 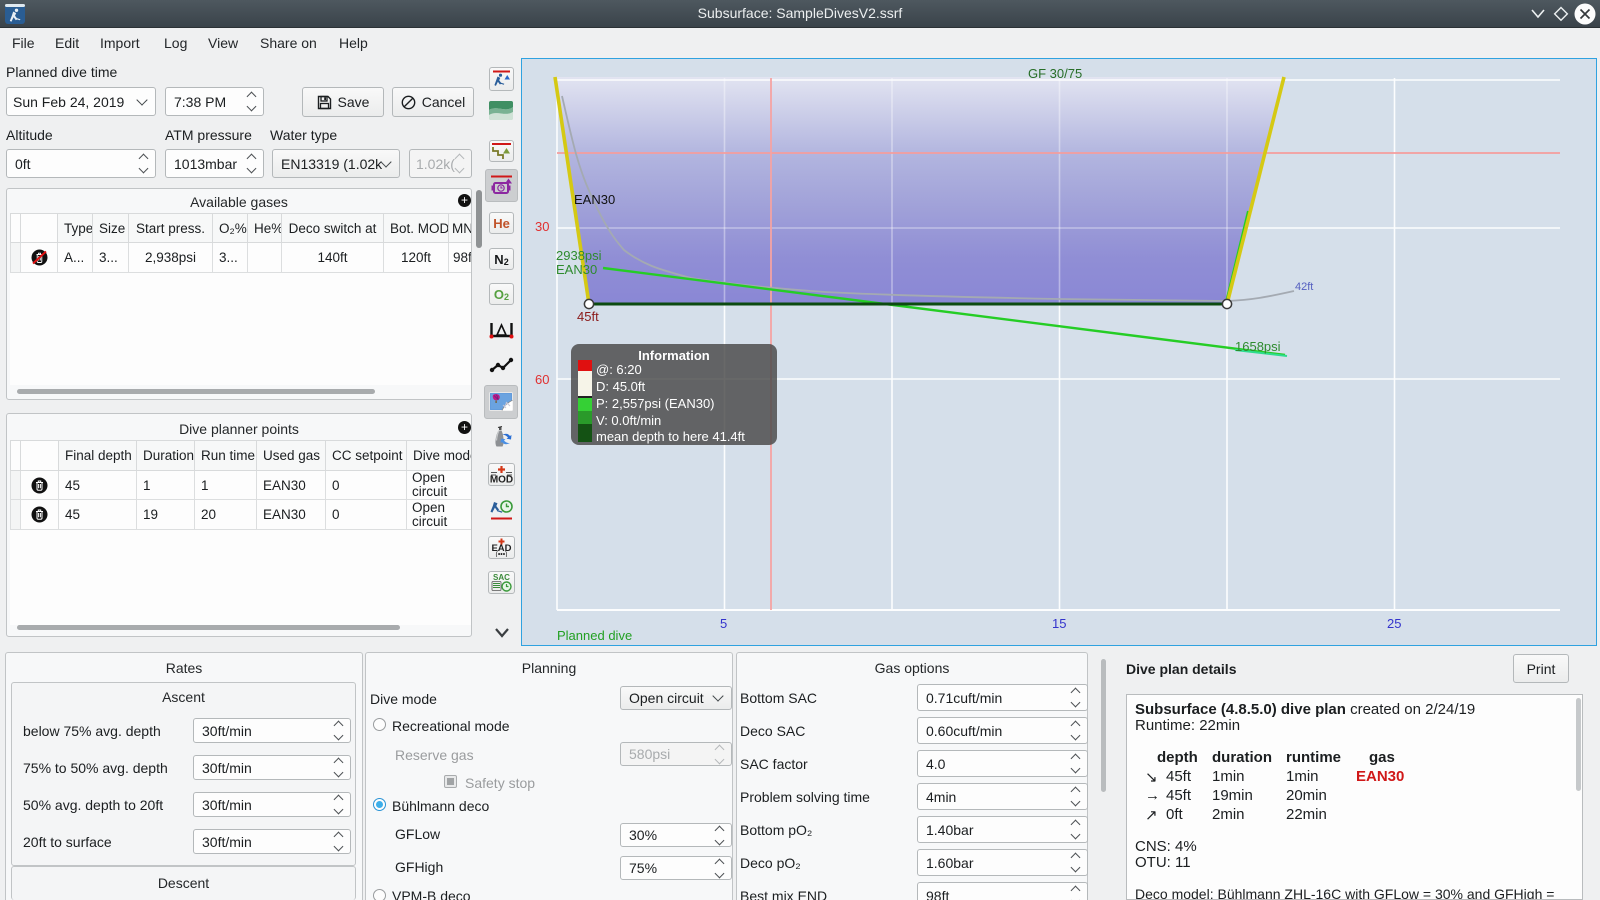 I want to click on svg-text: mean depth to here 41.4ft, so click(x=670, y=436).